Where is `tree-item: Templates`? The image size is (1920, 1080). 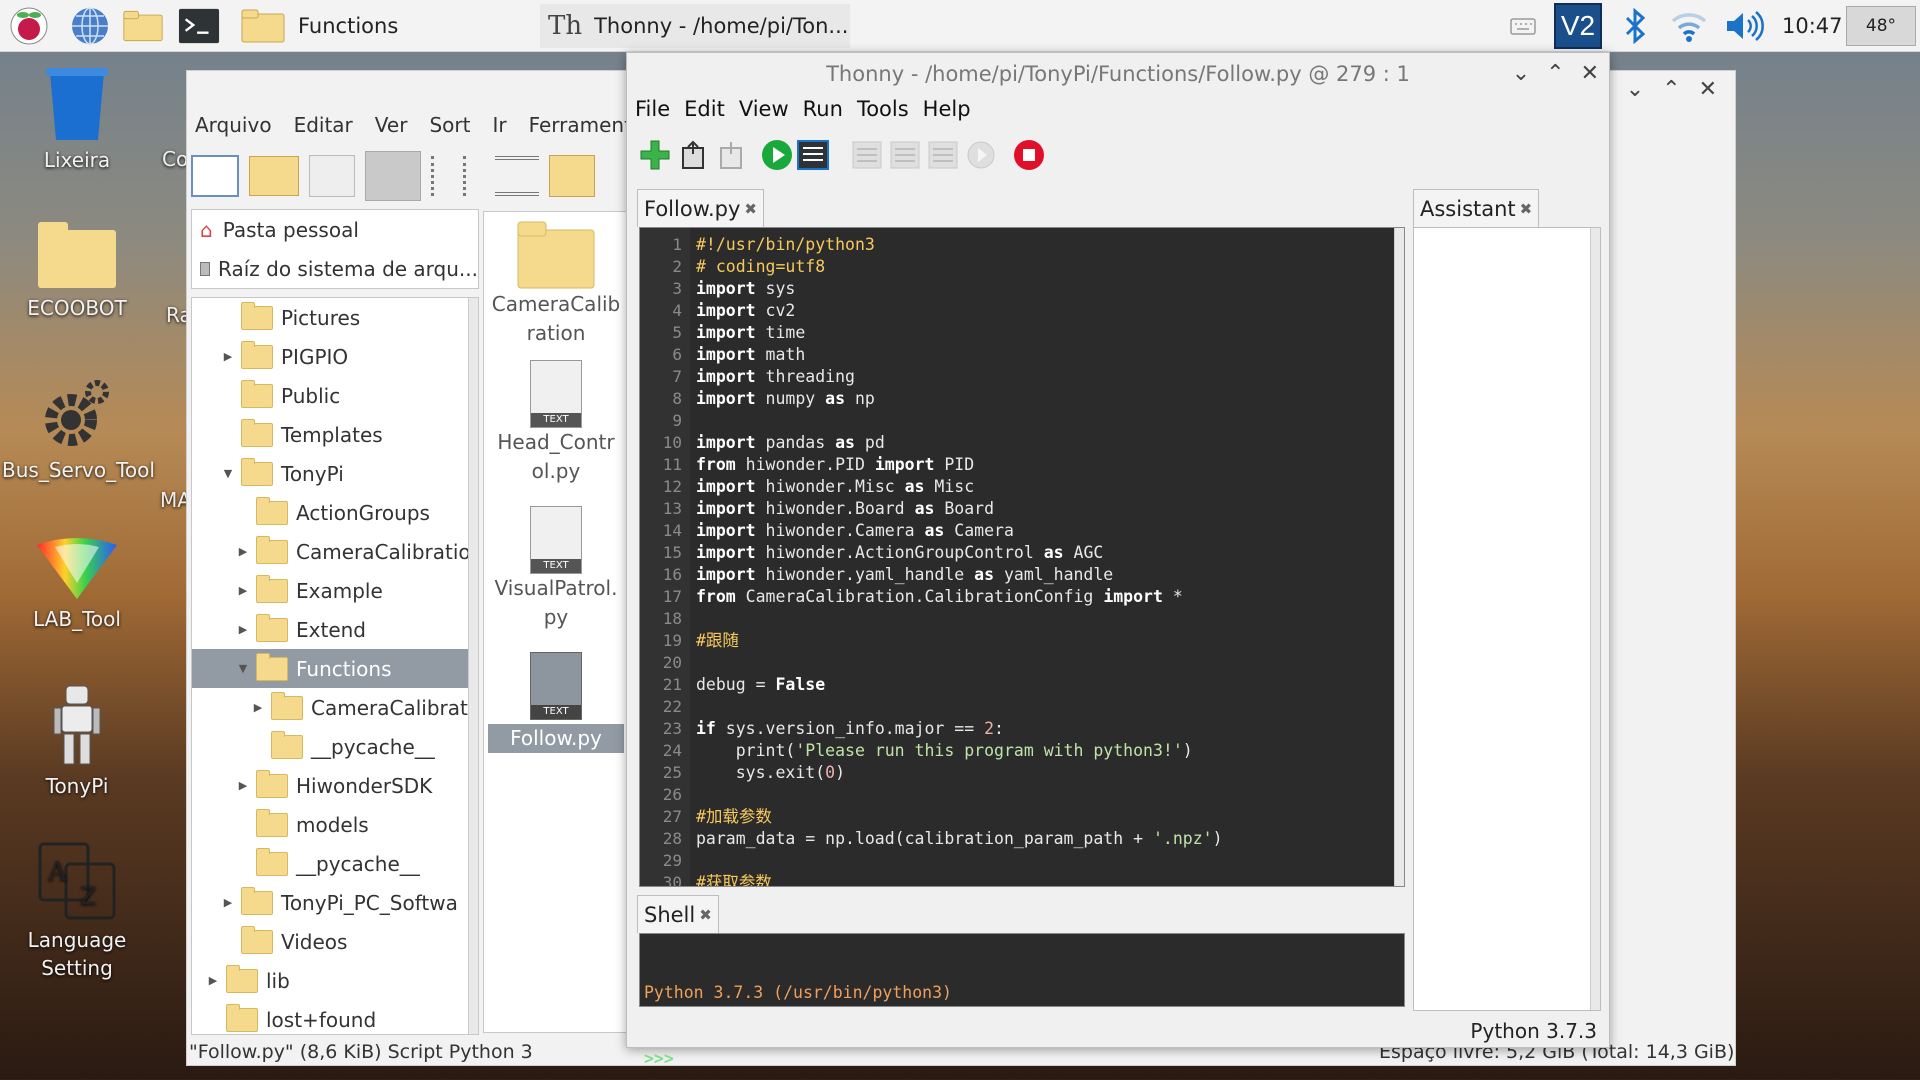
tree-item: Templates is located at coordinates (335, 434).